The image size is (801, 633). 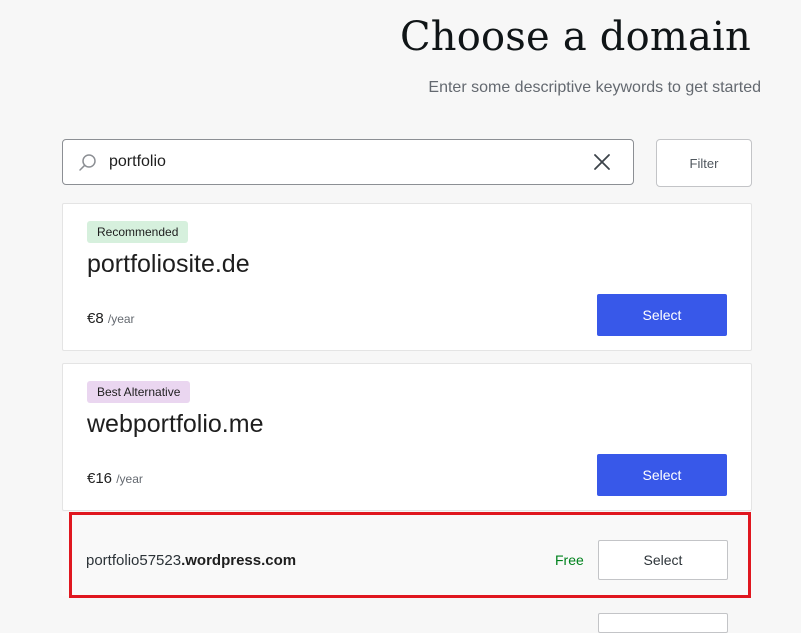 What do you see at coordinates (239, 560) in the screenshot?
I see `domain-suffix: .wordpress.com` at bounding box center [239, 560].